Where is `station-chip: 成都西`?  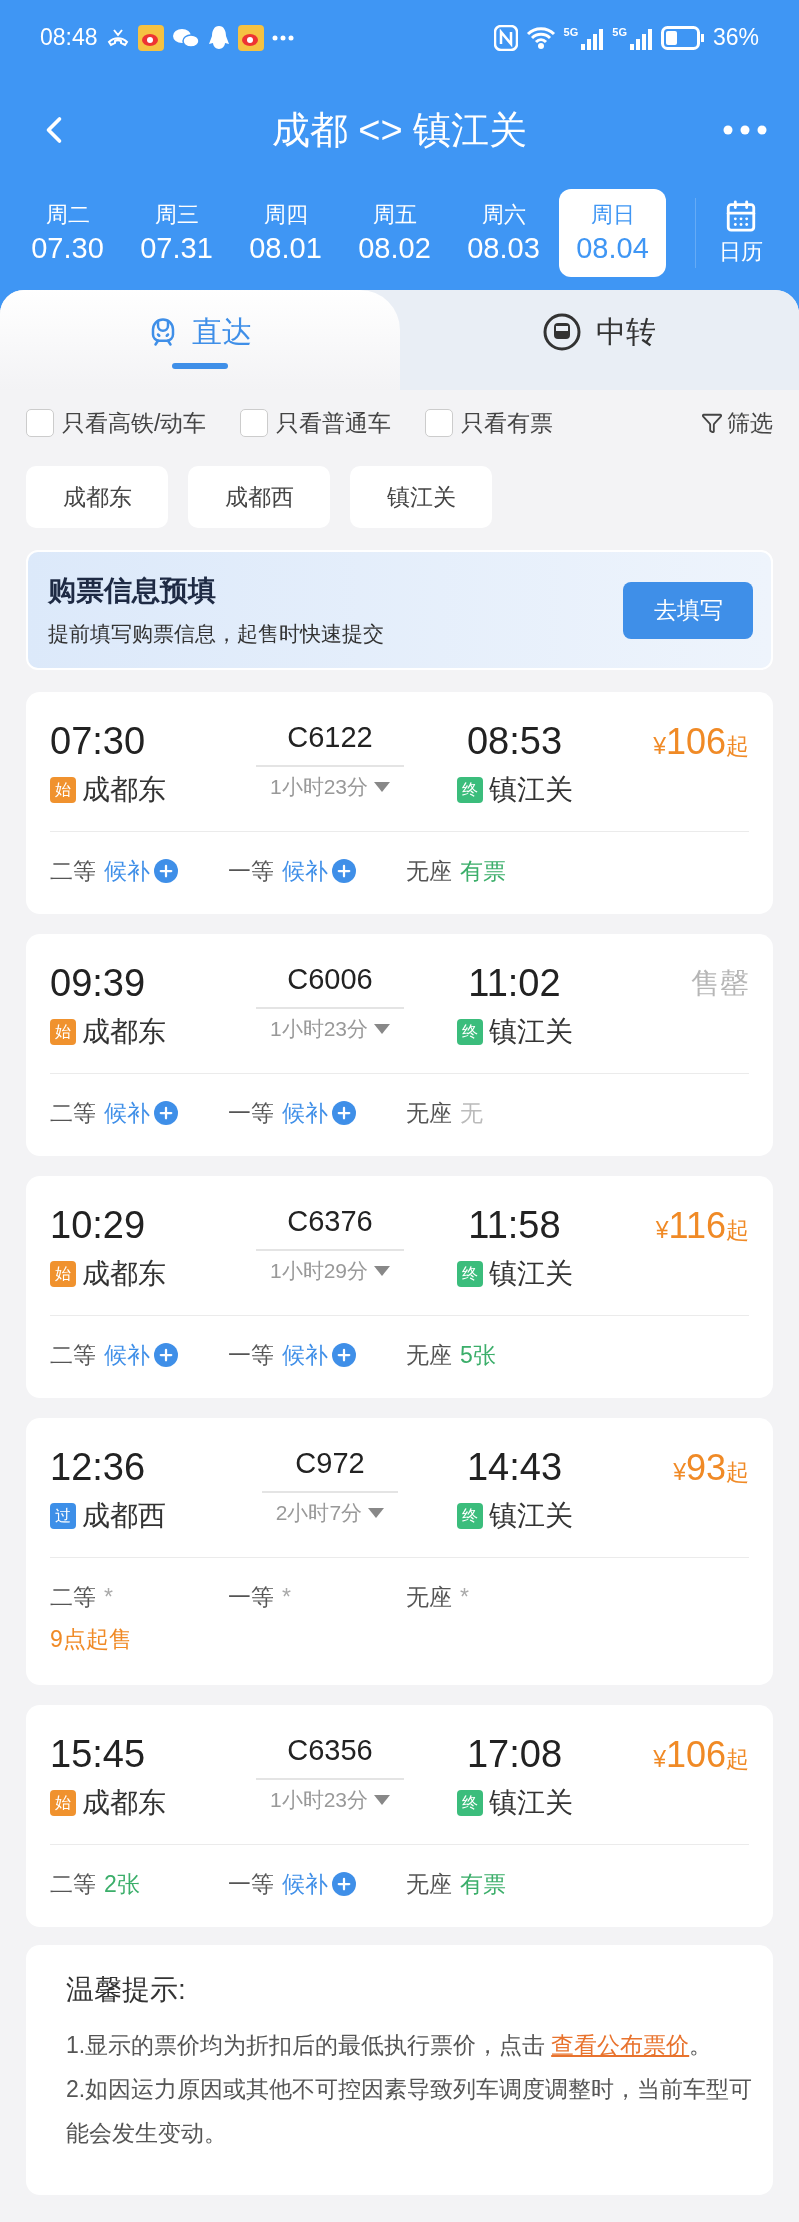
station-chip: 成都西 is located at coordinates (259, 497).